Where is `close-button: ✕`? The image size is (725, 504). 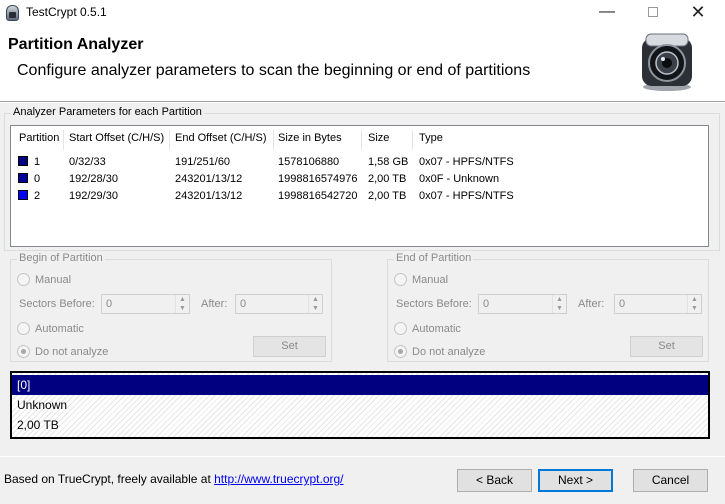
close-button: ✕ is located at coordinates (698, 13).